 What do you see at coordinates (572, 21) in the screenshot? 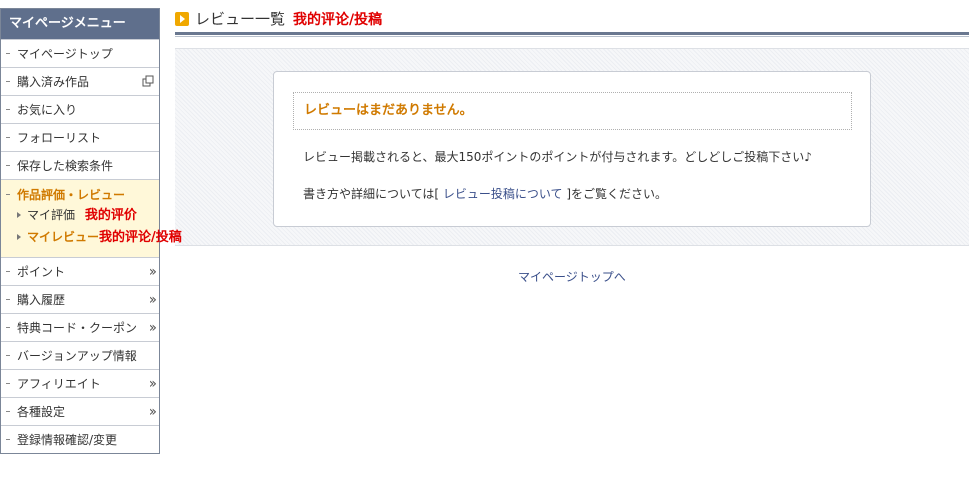
I see `page-header: レビュー一覧 我的评论/投稿` at bounding box center [572, 21].